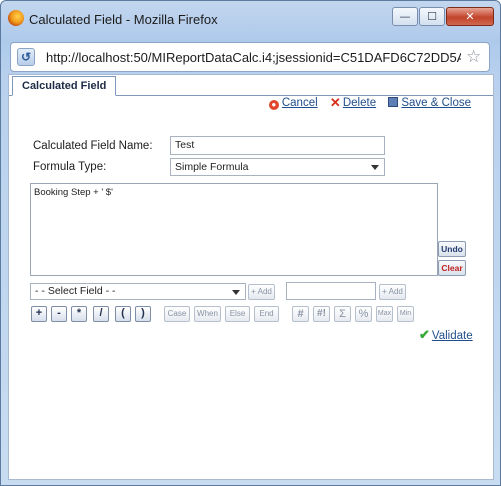 The image size is (501, 486). What do you see at coordinates (266, 314) in the screenshot?
I see `end-button: End` at bounding box center [266, 314].